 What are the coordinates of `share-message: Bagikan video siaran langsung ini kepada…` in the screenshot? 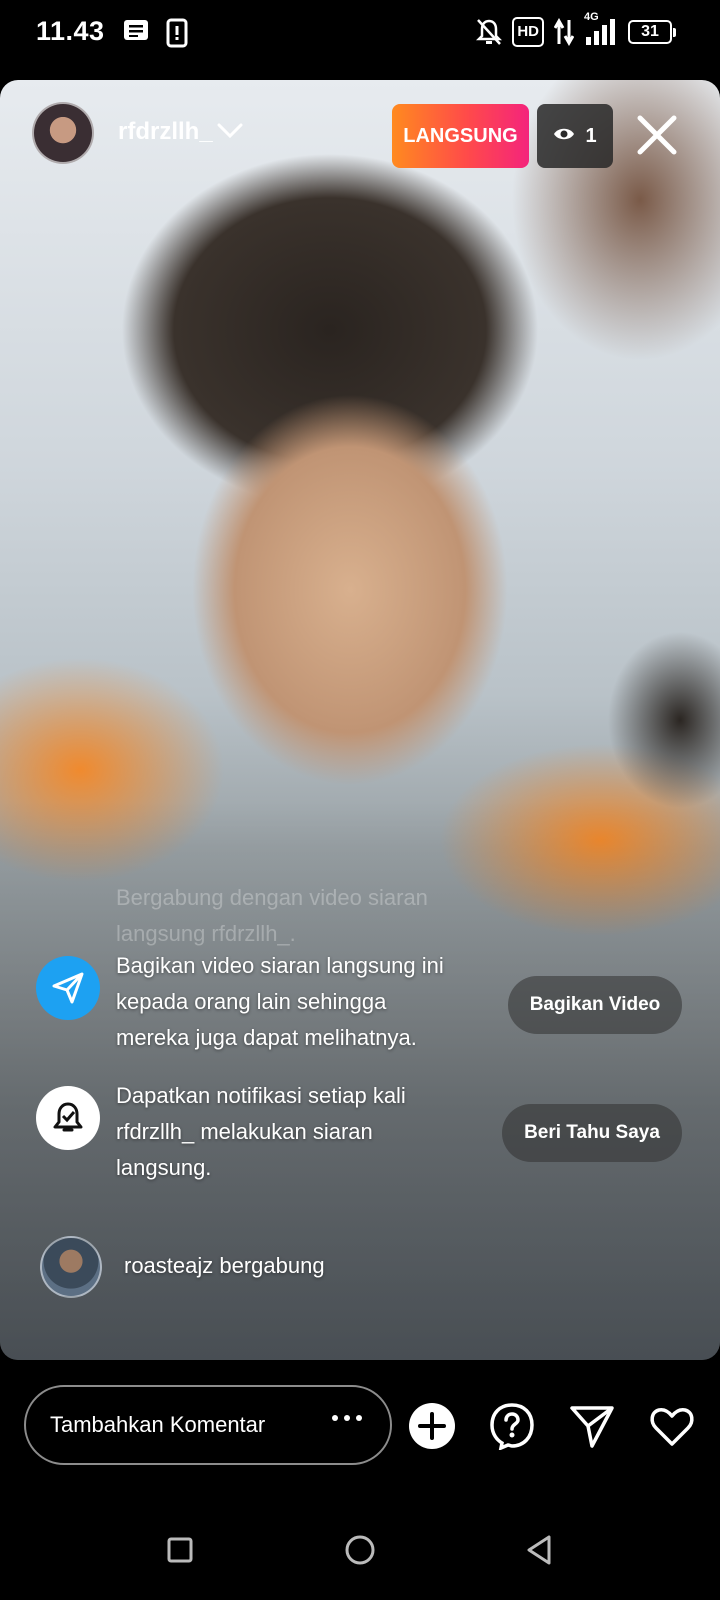 It's located at (280, 1001).